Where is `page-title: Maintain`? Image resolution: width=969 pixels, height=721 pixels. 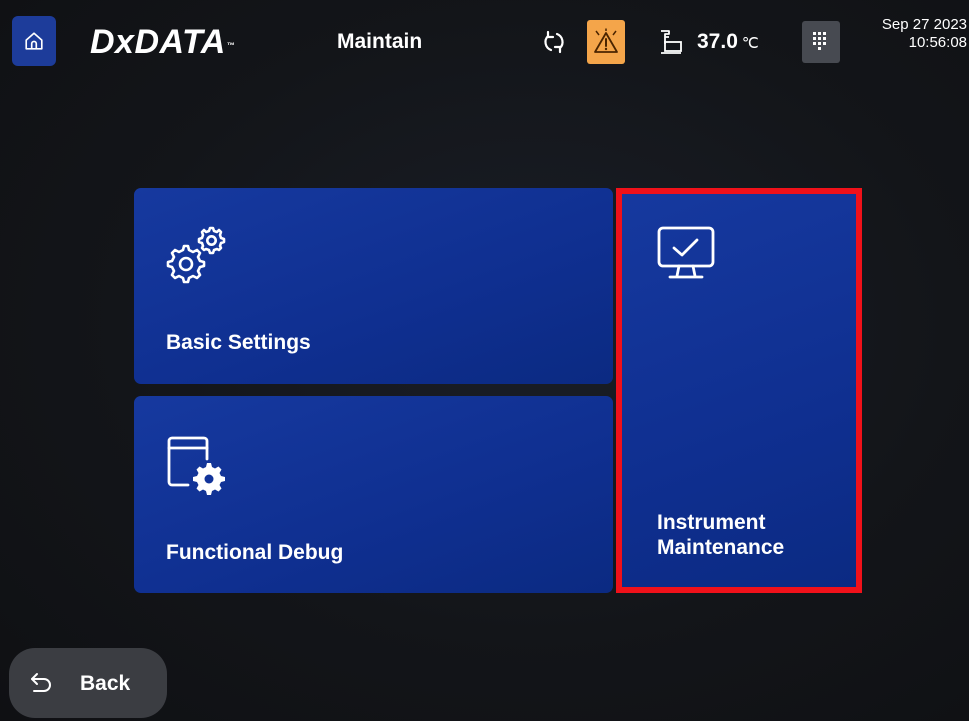 page-title: Maintain is located at coordinates (380, 41).